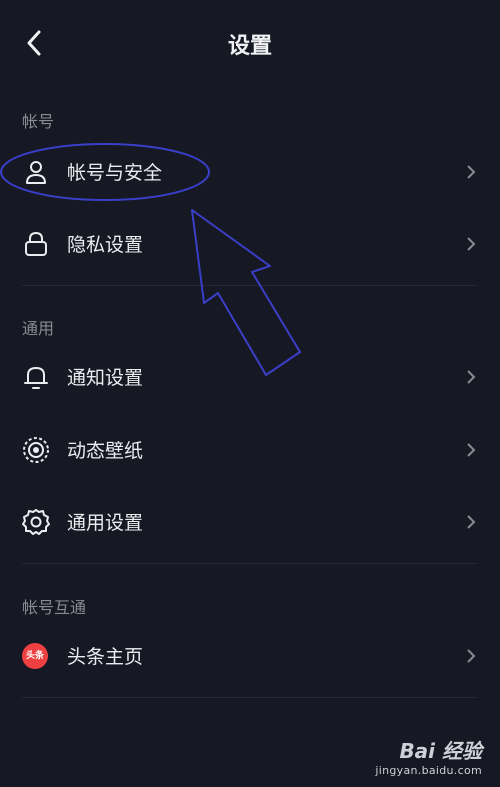 The image size is (500, 787). I want to click on row-label: 动态壁纸, so click(105, 451).